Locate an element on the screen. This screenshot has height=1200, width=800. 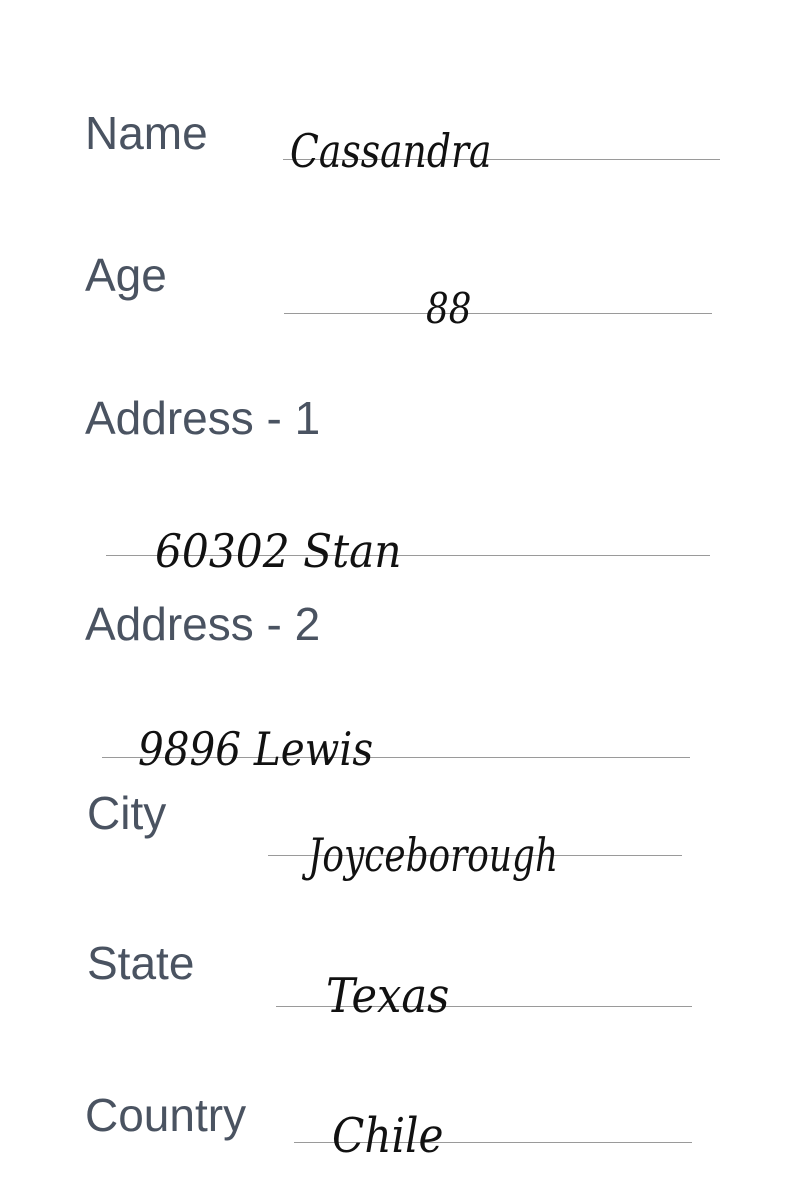
name-label: Name is located at coordinates (146, 133).